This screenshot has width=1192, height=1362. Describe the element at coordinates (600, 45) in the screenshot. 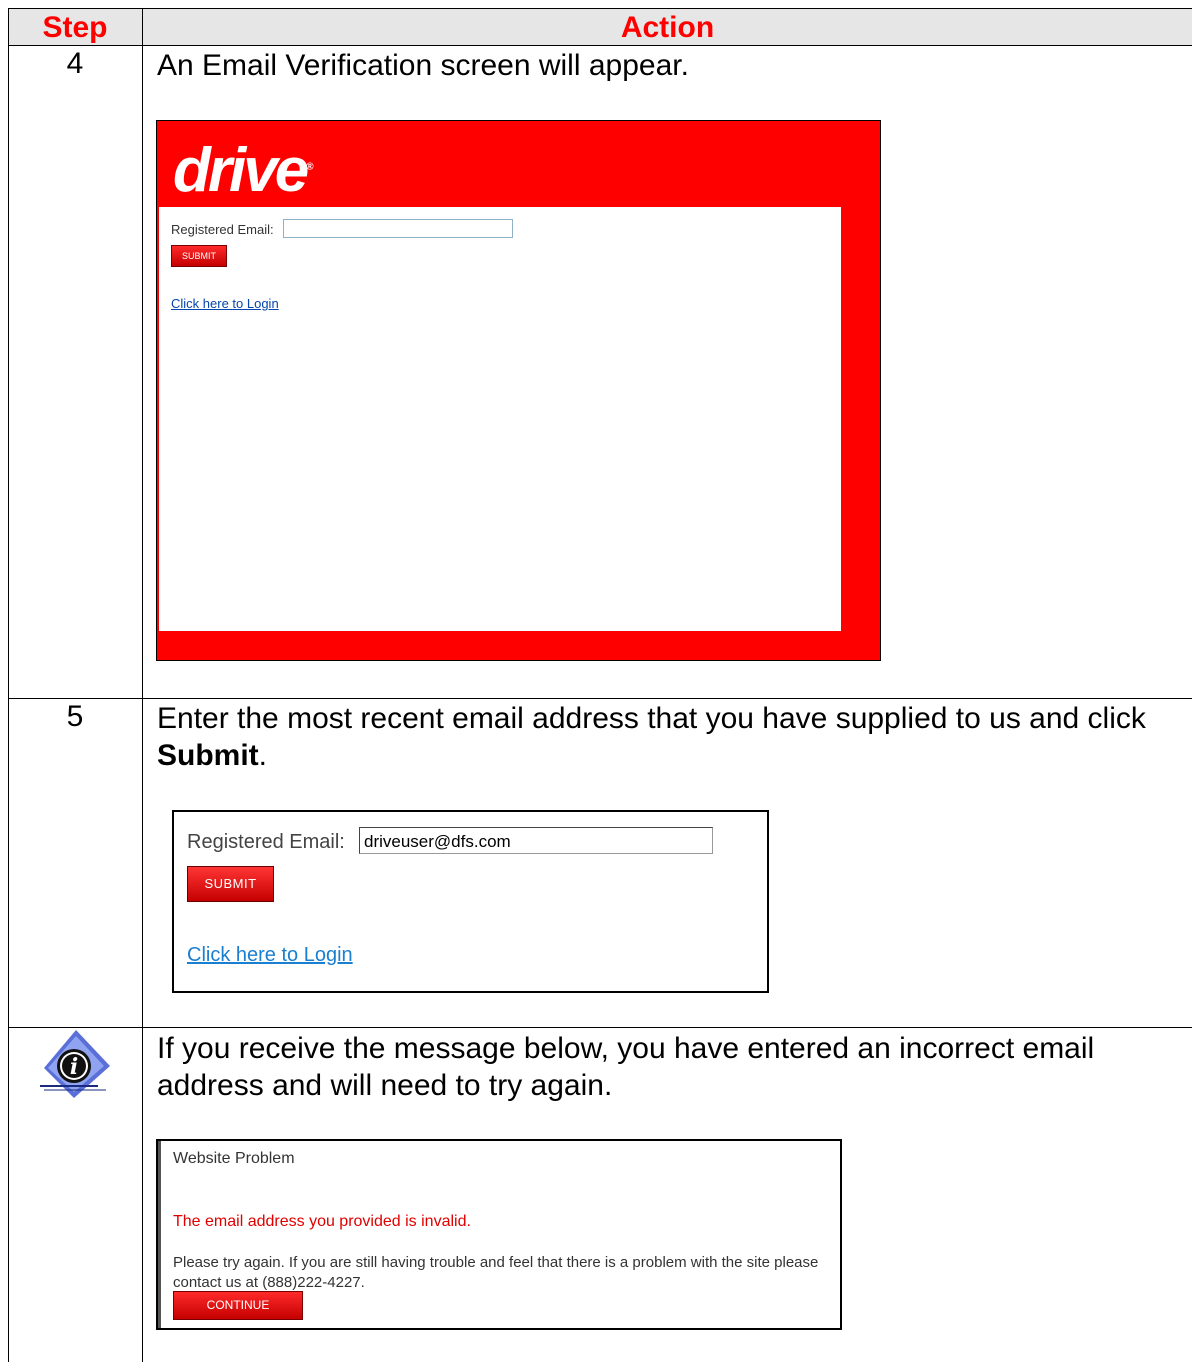

I see `table-header-divider` at that location.